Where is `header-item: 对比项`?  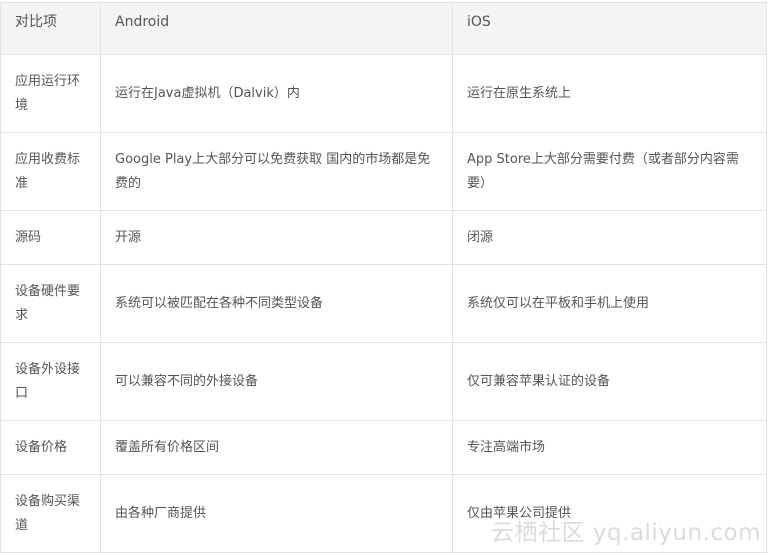
header-item: 对比项 is located at coordinates (50, 28).